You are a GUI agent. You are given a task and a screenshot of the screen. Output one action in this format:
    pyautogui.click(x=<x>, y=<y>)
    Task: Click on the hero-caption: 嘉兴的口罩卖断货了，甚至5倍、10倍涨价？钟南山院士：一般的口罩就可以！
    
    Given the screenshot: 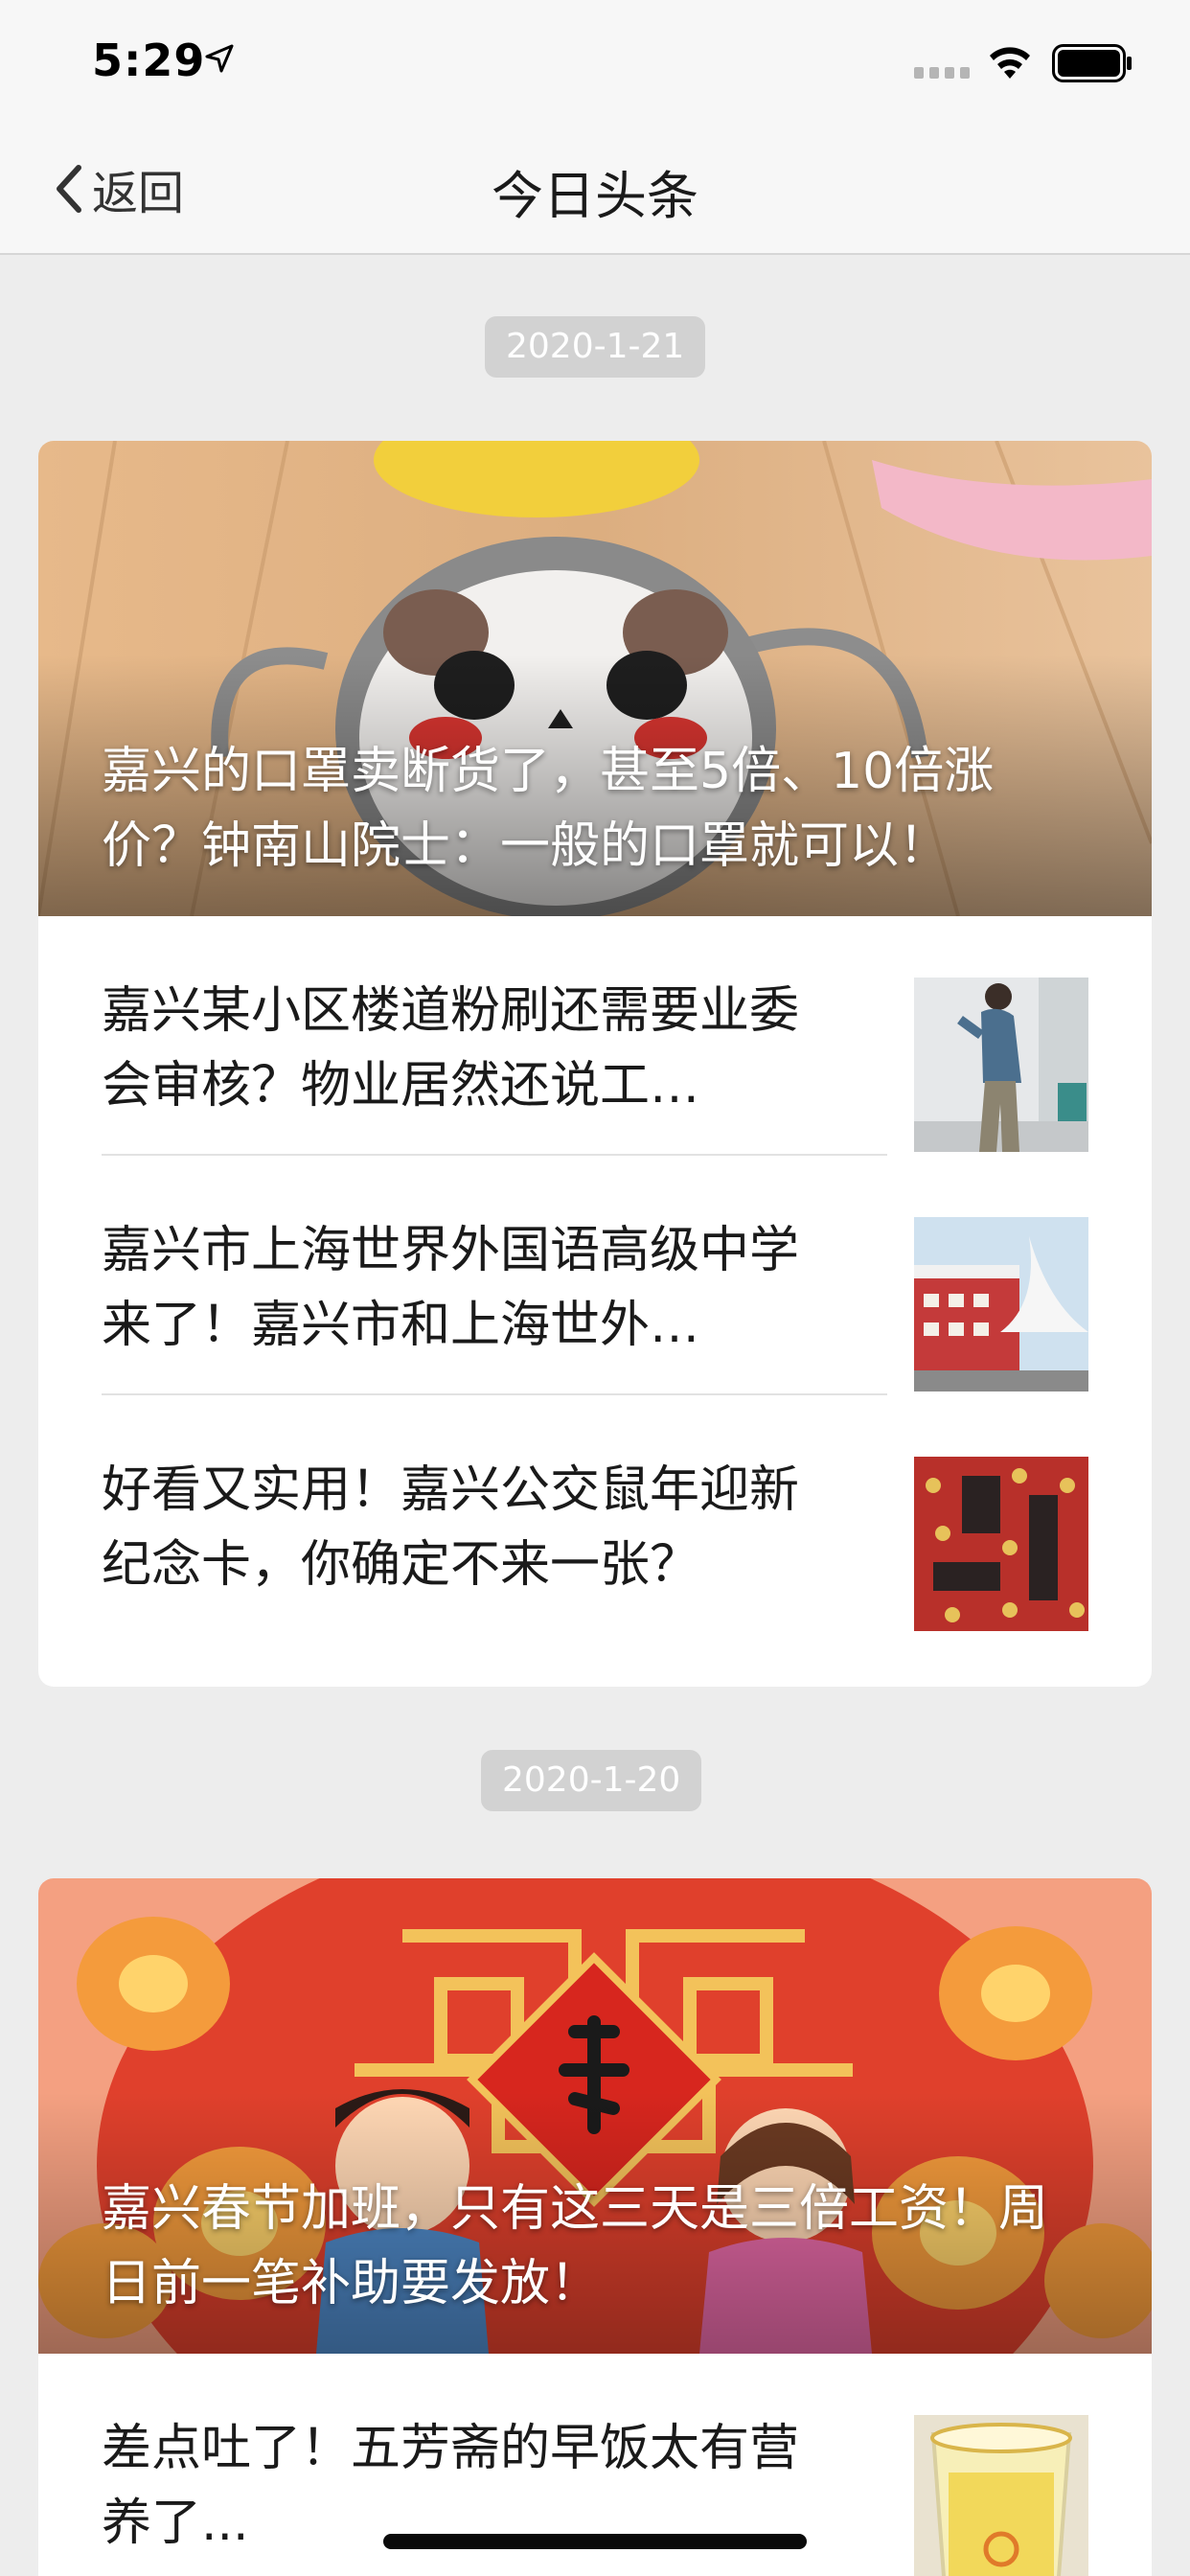 What is the action you would take?
    pyautogui.click(x=548, y=809)
    